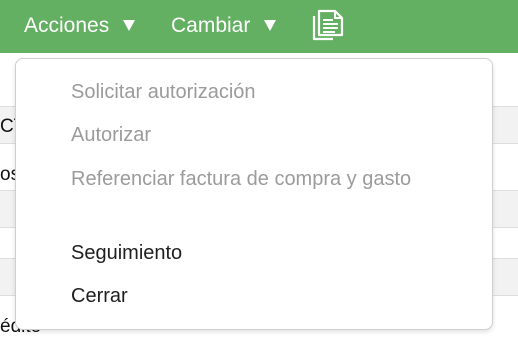  What do you see at coordinates (241, 179) in the screenshot?
I see `menu-item-referenciar-factura: Referenciar factura de compra y gasto` at bounding box center [241, 179].